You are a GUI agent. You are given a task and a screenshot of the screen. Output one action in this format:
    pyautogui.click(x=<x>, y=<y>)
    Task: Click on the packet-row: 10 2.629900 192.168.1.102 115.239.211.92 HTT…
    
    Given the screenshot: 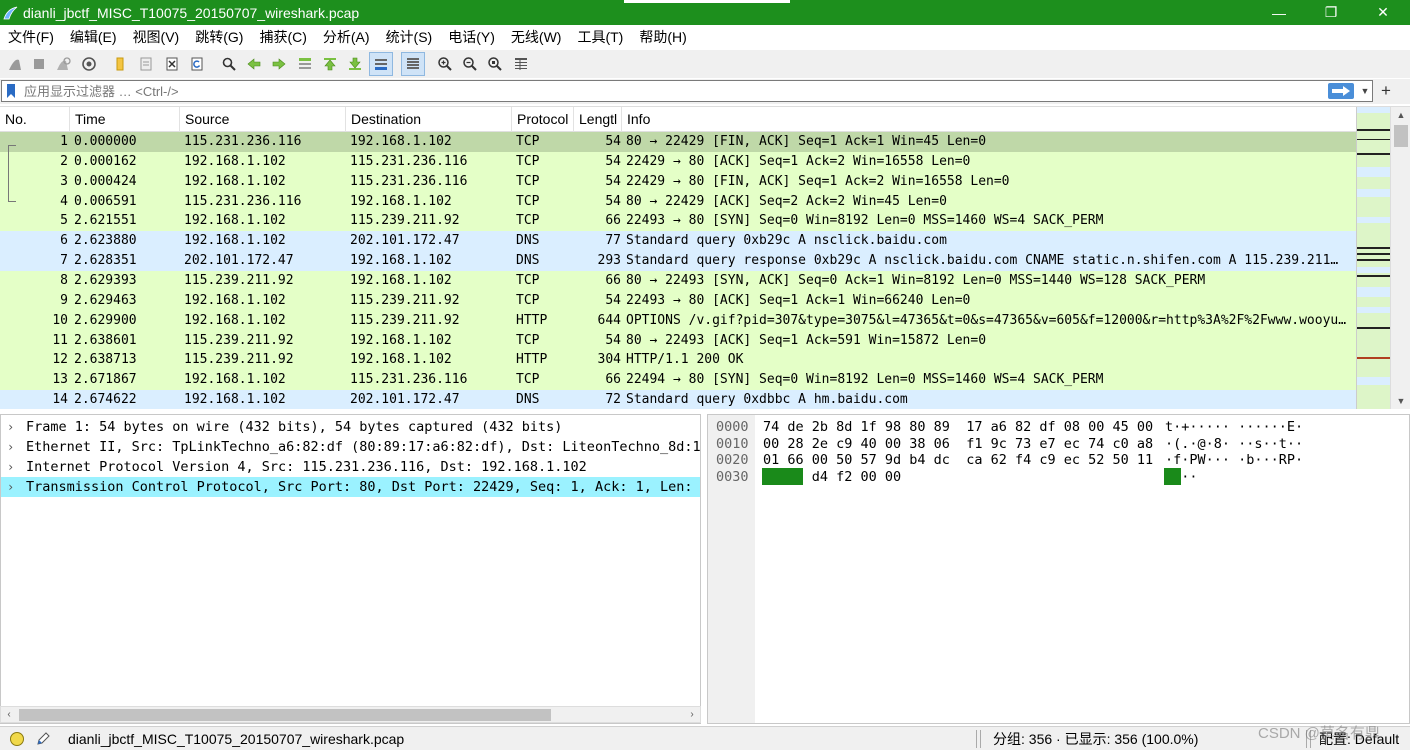 What is the action you would take?
    pyautogui.click(x=678, y=320)
    